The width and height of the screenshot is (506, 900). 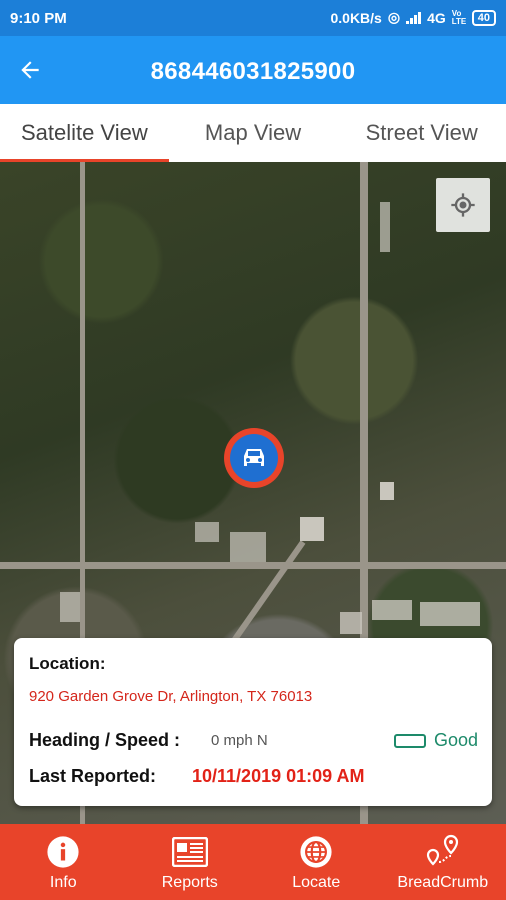 I want to click on nav-locate: Locate, so click(x=316, y=862).